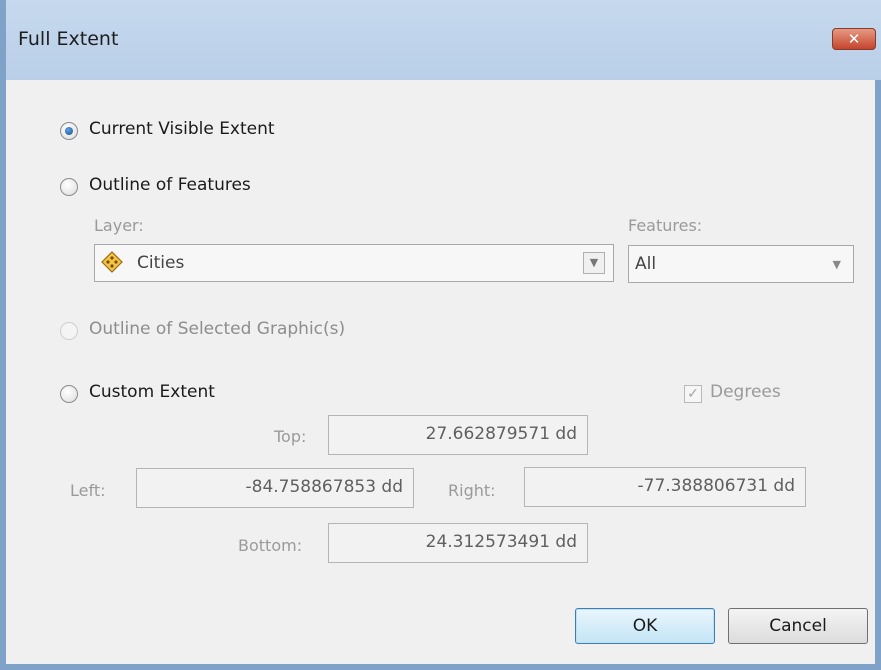  Describe the element at coordinates (324, 487) in the screenshot. I see `left-value: -84.758867853 dd` at that location.